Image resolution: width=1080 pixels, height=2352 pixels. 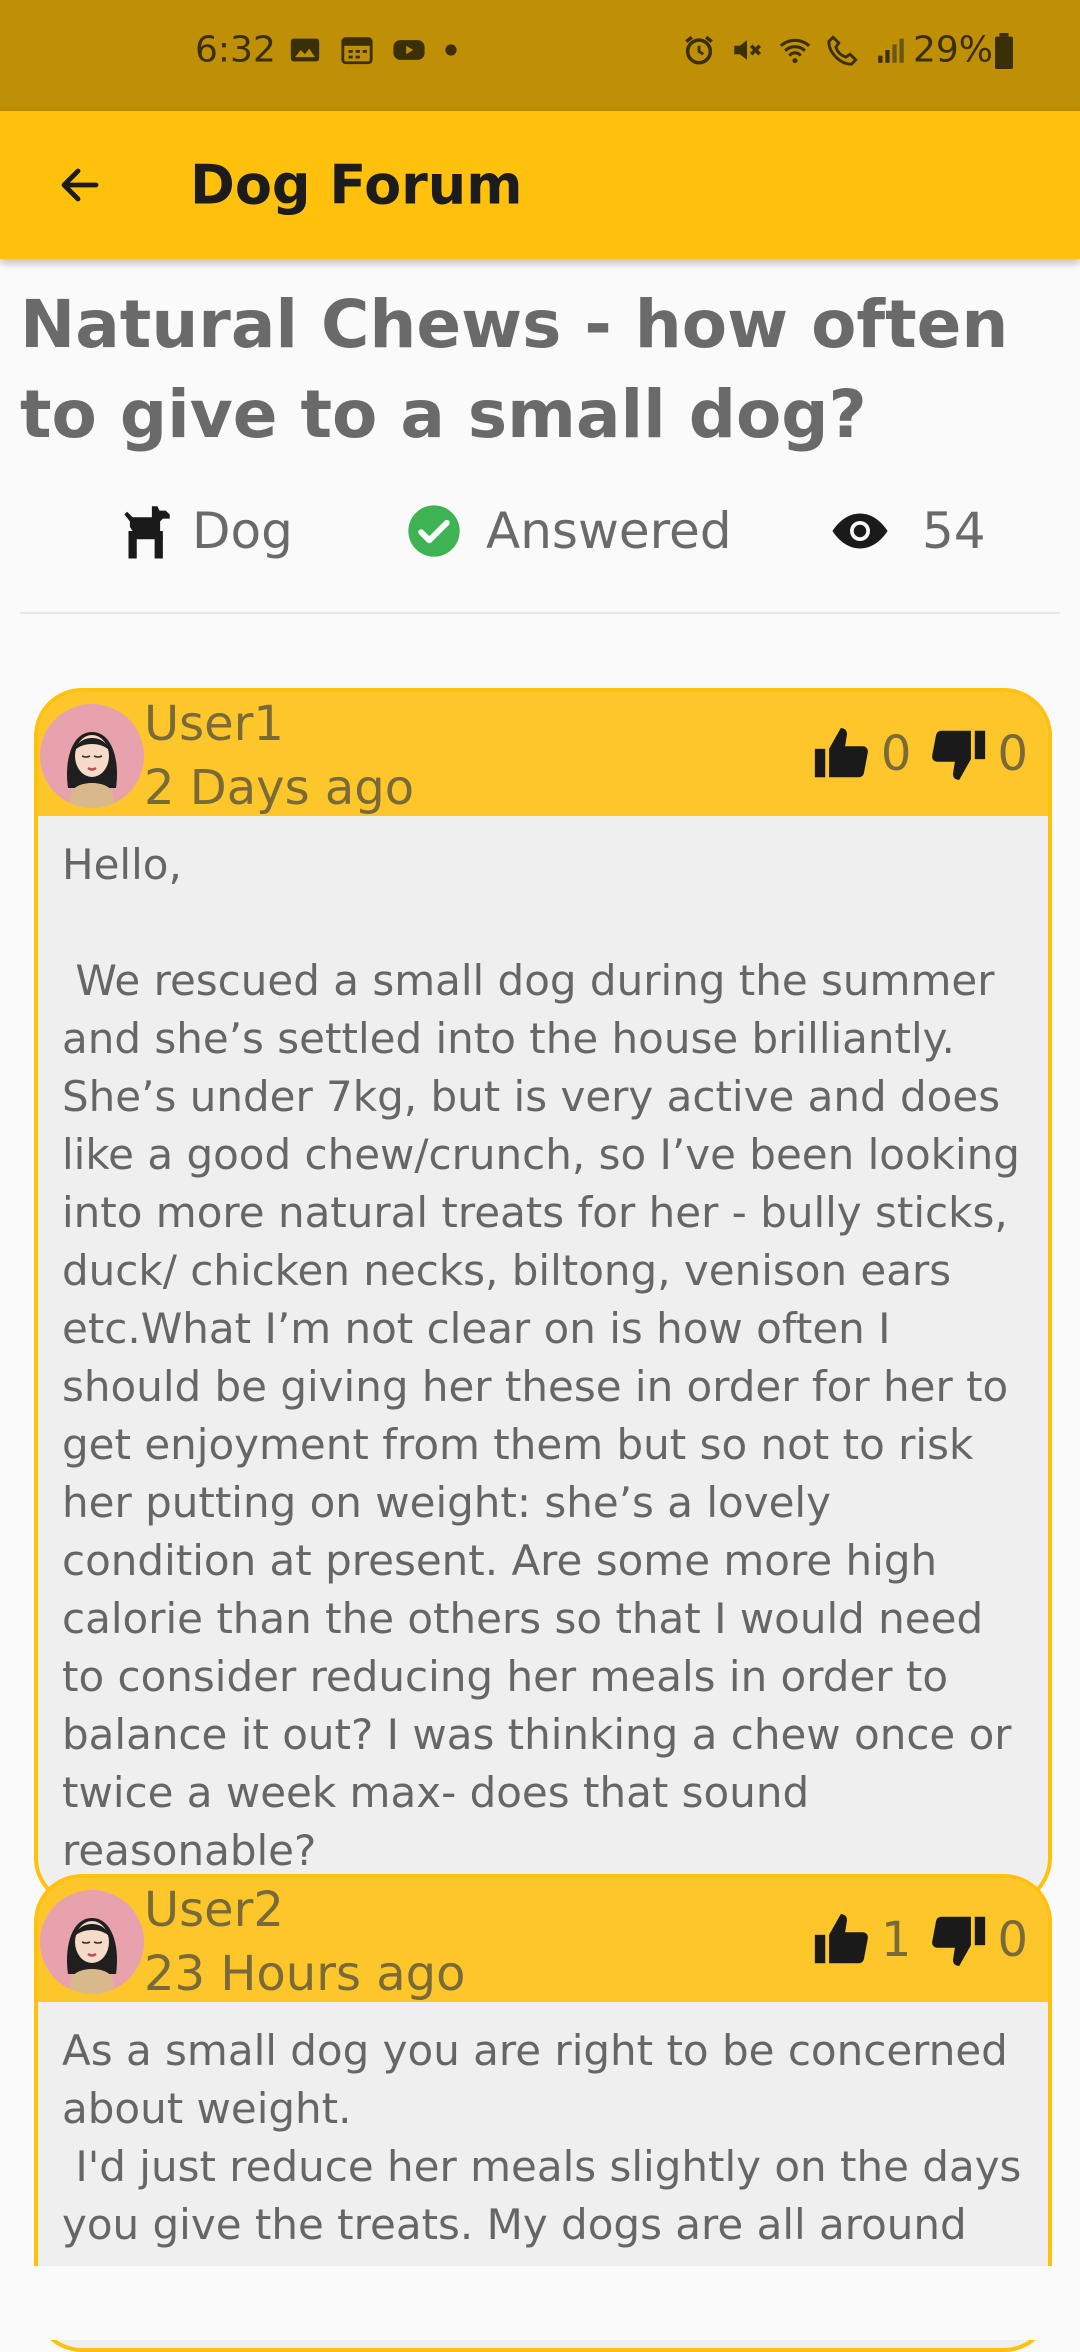 What do you see at coordinates (357, 51) in the screenshot?
I see `calendar-icon` at bounding box center [357, 51].